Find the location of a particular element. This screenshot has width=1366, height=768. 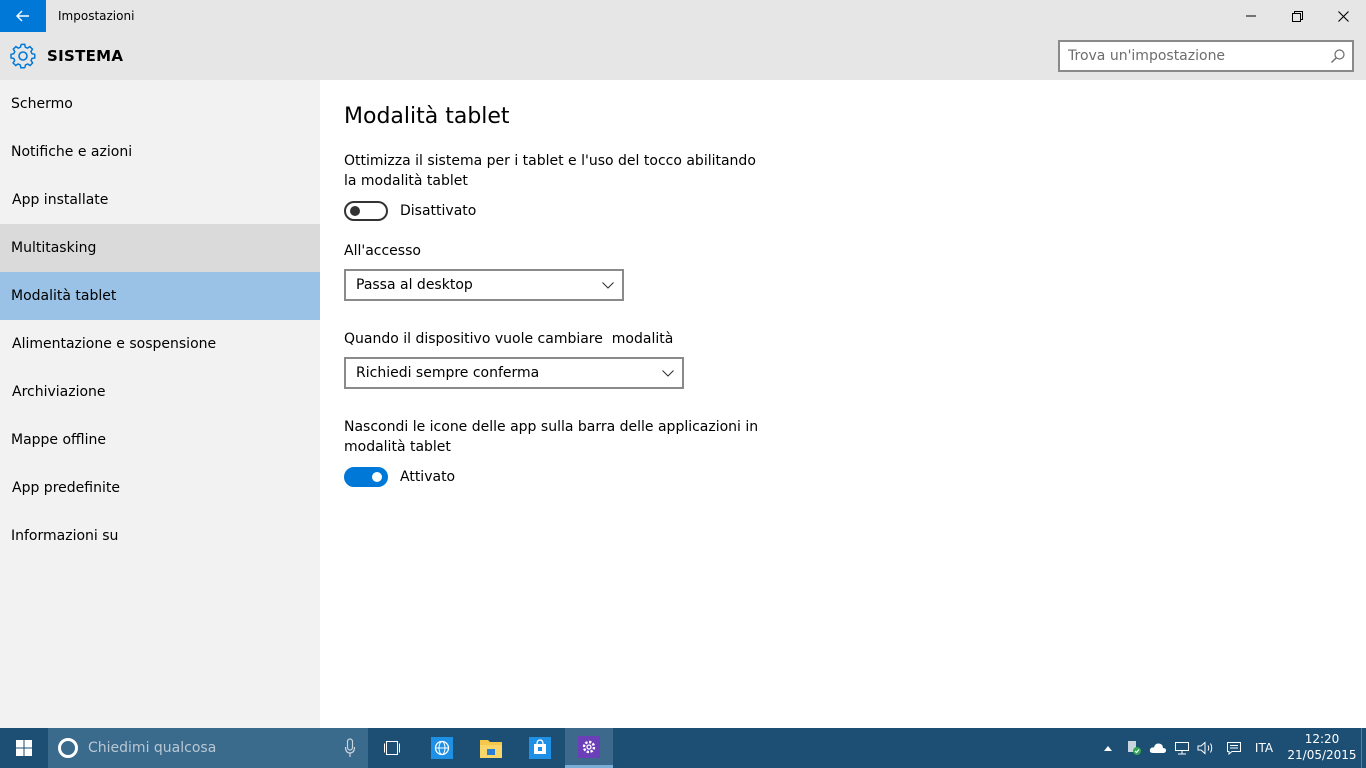

task-view-icon is located at coordinates (392, 748).